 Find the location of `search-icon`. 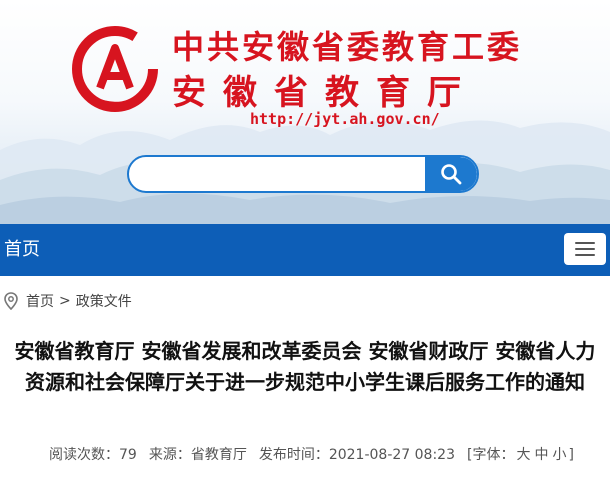

search-icon is located at coordinates (451, 174).